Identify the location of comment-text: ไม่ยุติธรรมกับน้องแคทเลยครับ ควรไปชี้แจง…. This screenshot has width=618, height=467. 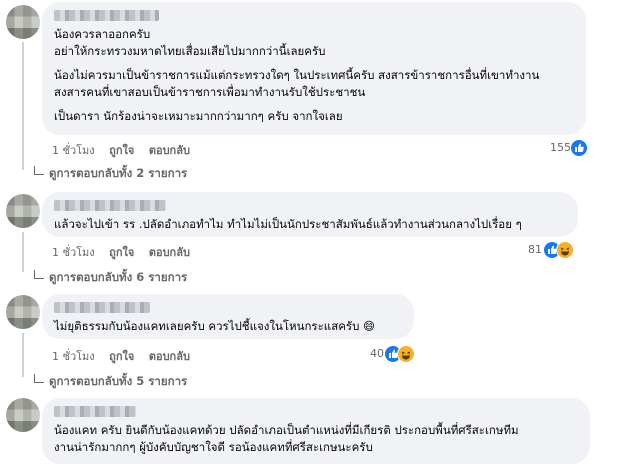
(215, 326).